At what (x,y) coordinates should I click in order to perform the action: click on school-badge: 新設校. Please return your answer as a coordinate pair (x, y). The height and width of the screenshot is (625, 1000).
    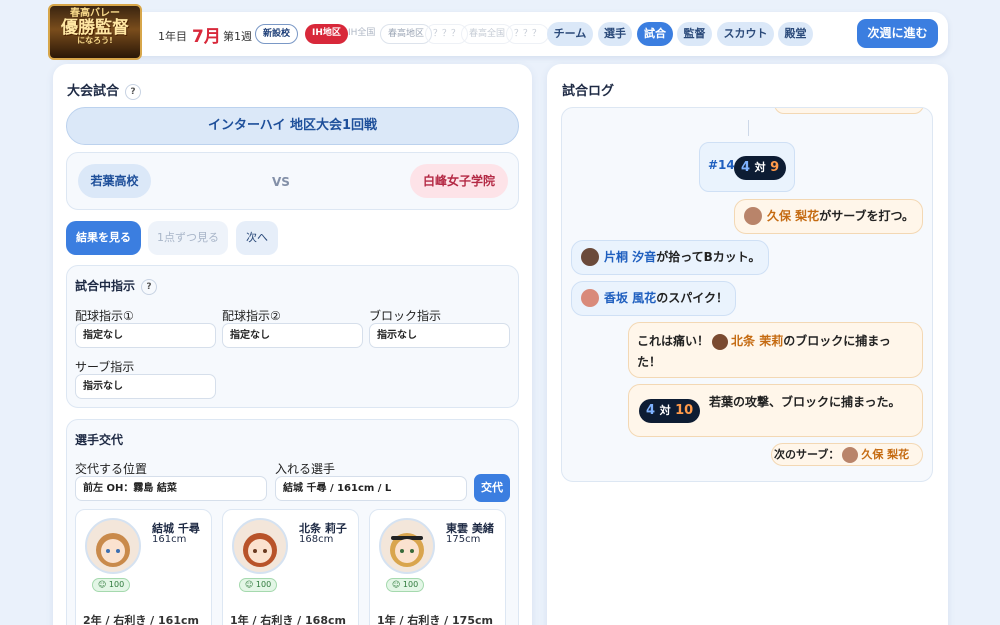
    Looking at the image, I should click on (277, 34).